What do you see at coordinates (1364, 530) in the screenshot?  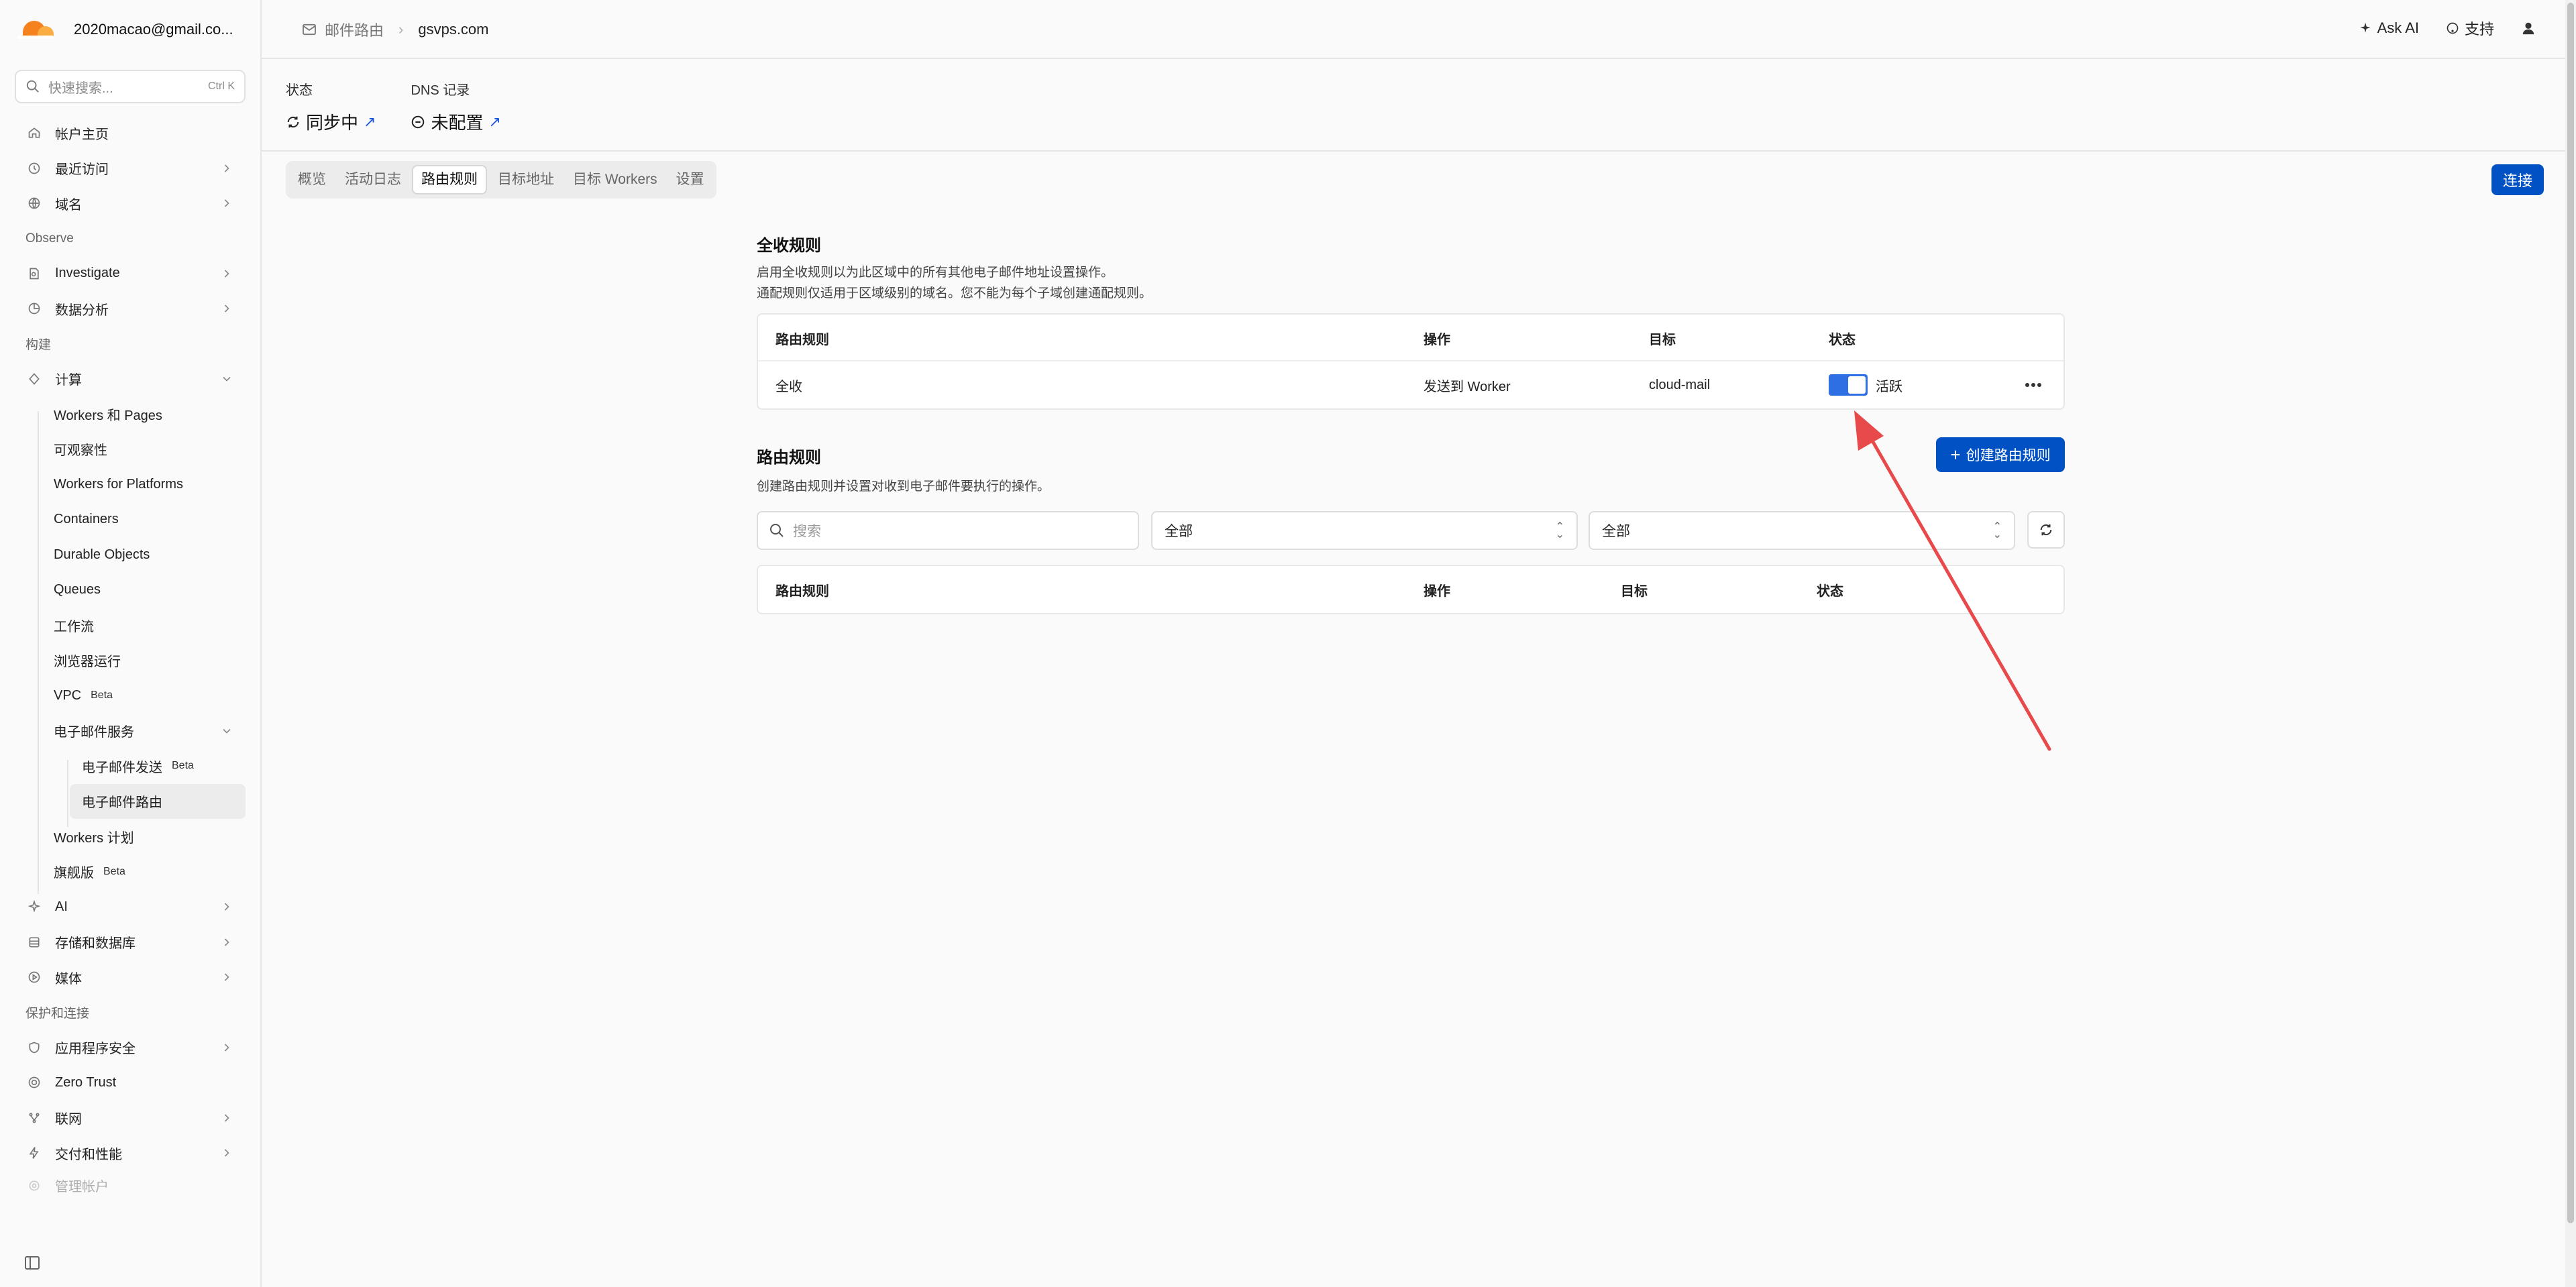 I see `action-filter-select: 全部 ⌃ ⌄` at bounding box center [1364, 530].